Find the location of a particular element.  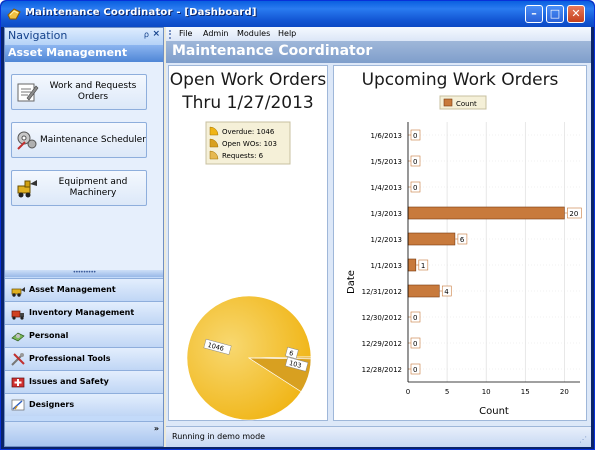

tools-icon is located at coordinates (18, 359).